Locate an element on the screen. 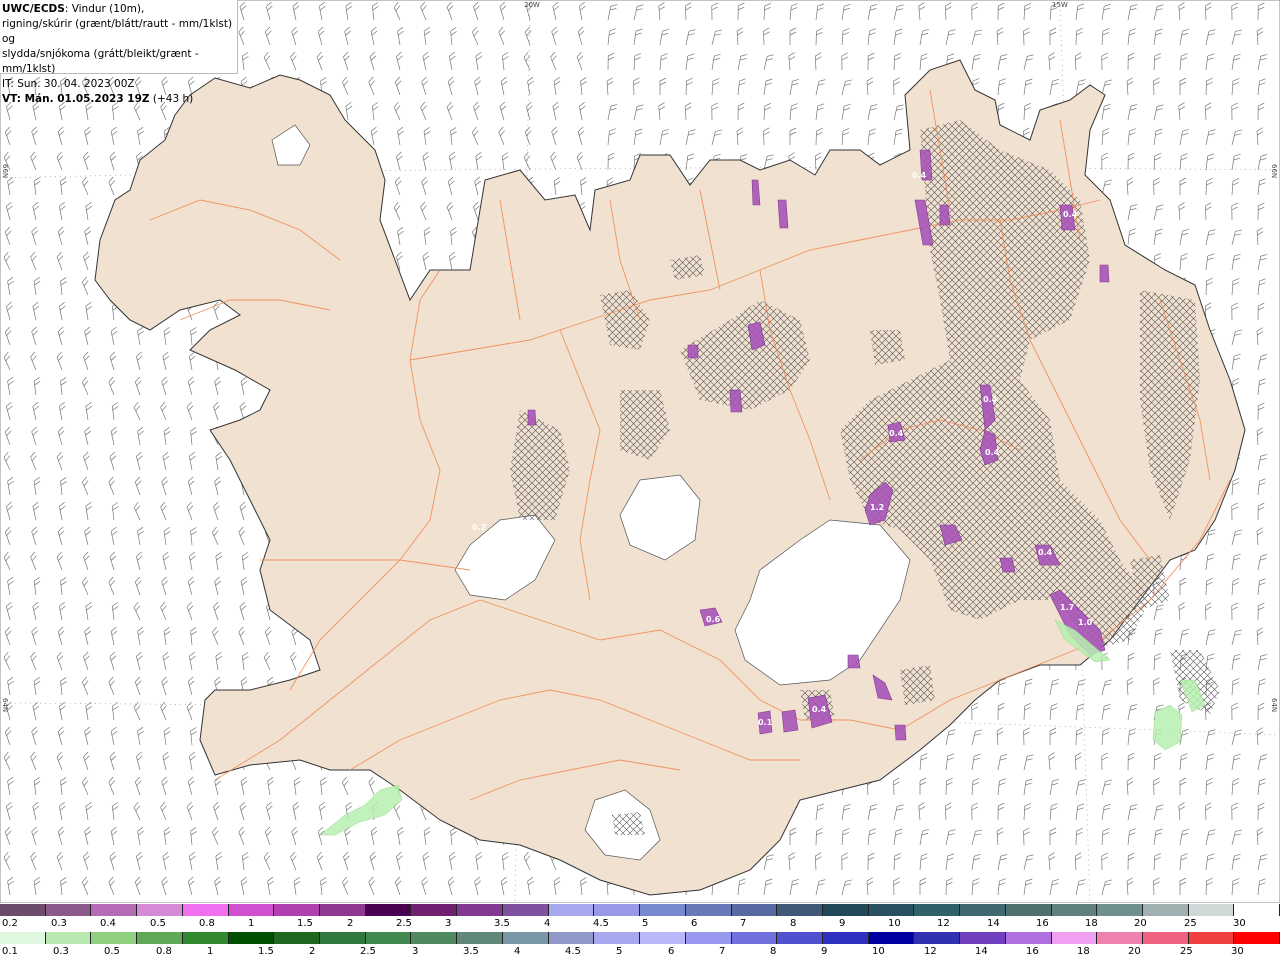 This screenshot has width=1280, height=960. lon-20w-label: 20W is located at coordinates (532, 5).